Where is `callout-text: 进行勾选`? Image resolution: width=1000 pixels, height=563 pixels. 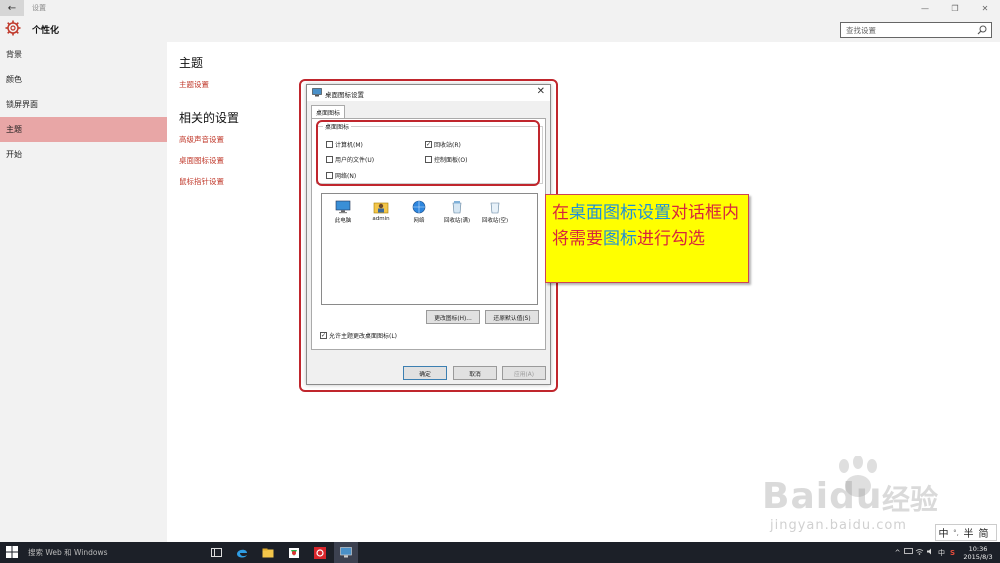
callout-text: 进行勾选 is located at coordinates (671, 239).